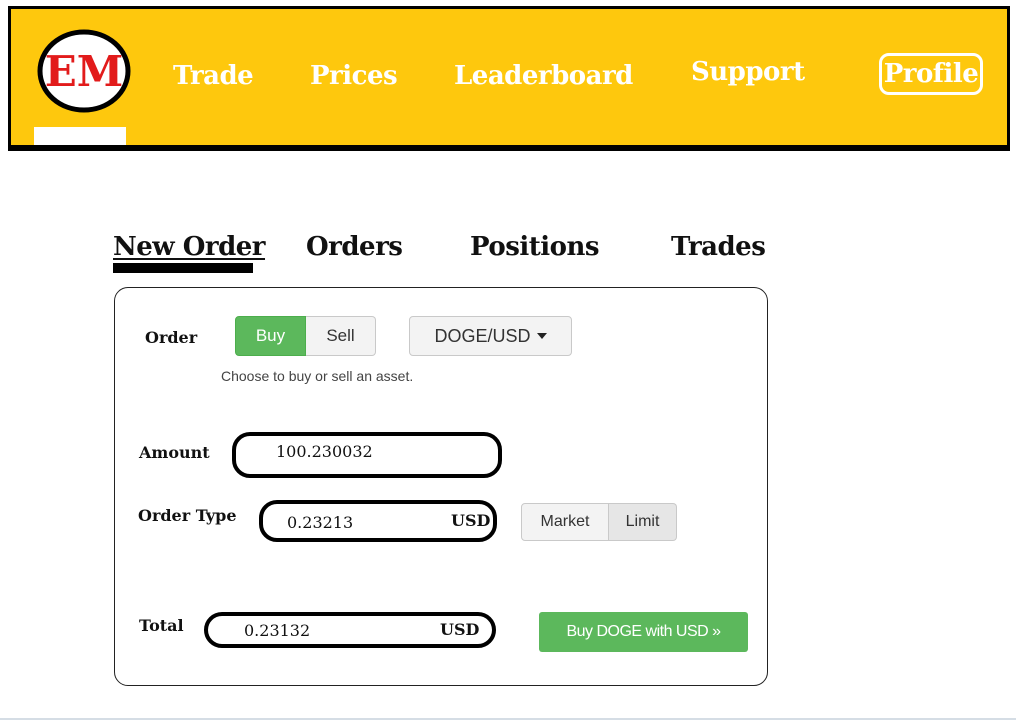  I want to click on order-label: Order, so click(171, 337).